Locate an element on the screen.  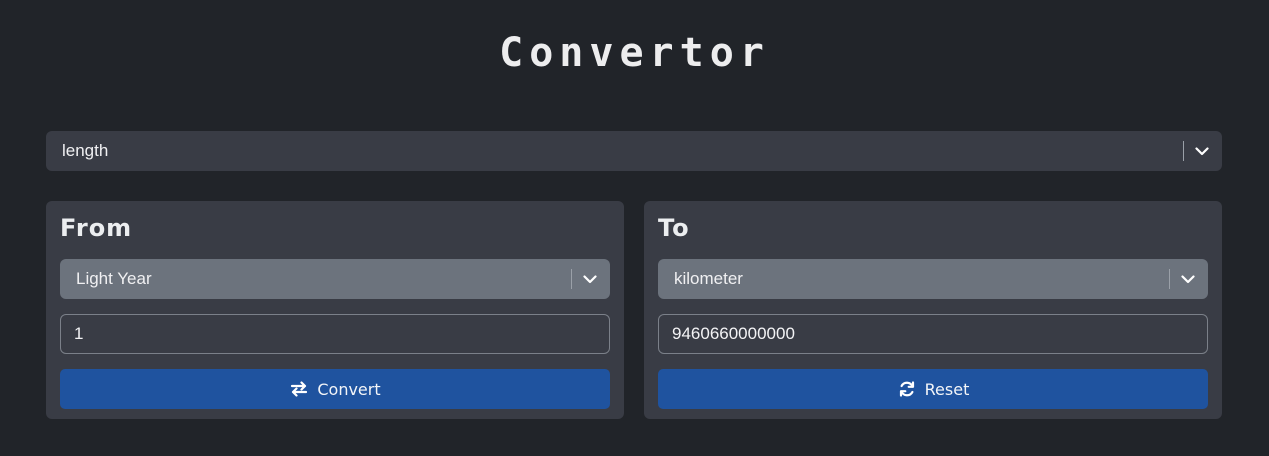
to-heading: To is located at coordinates (674, 228).